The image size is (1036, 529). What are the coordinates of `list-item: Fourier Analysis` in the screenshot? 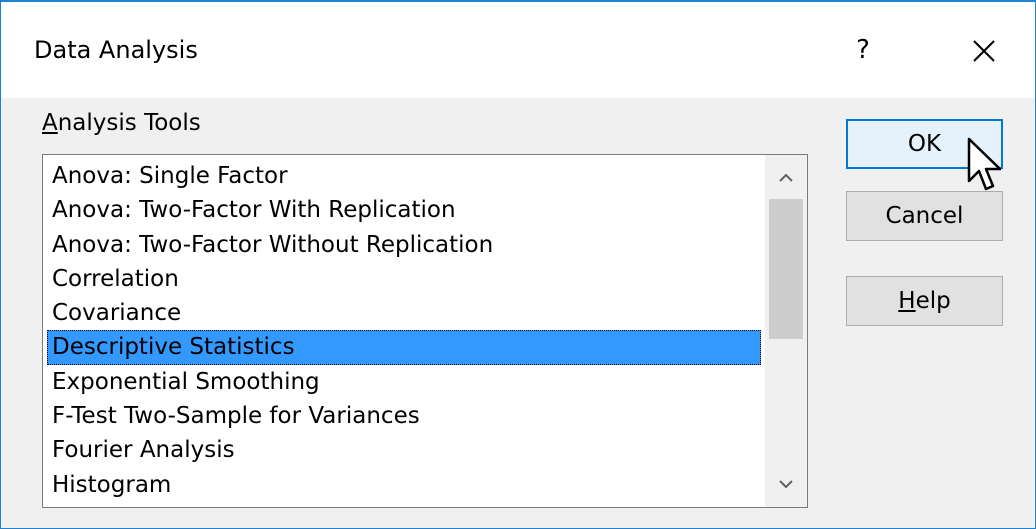 It's located at (404, 450).